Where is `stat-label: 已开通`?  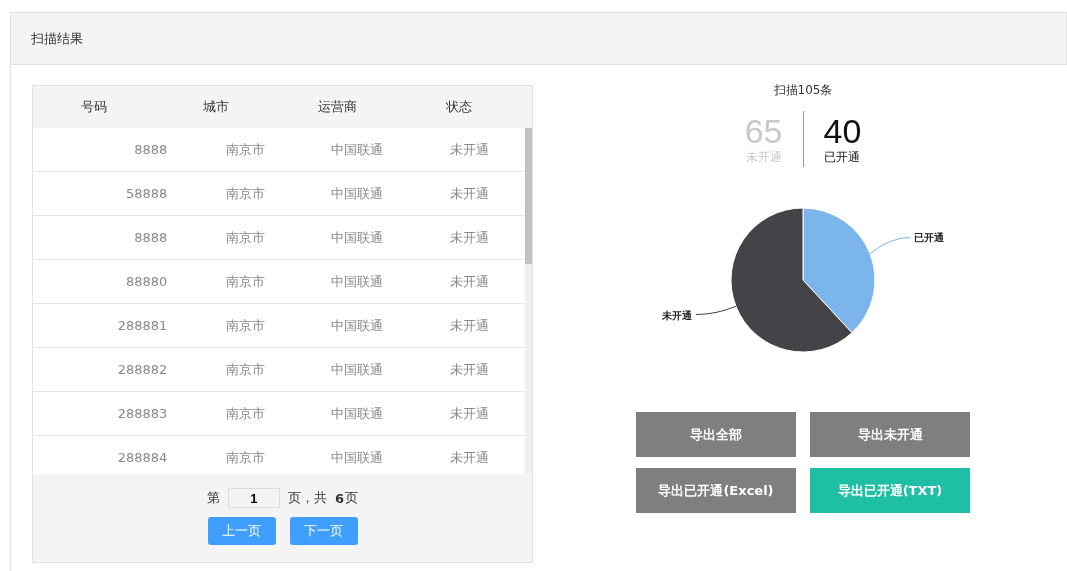 stat-label: 已开通 is located at coordinates (842, 157).